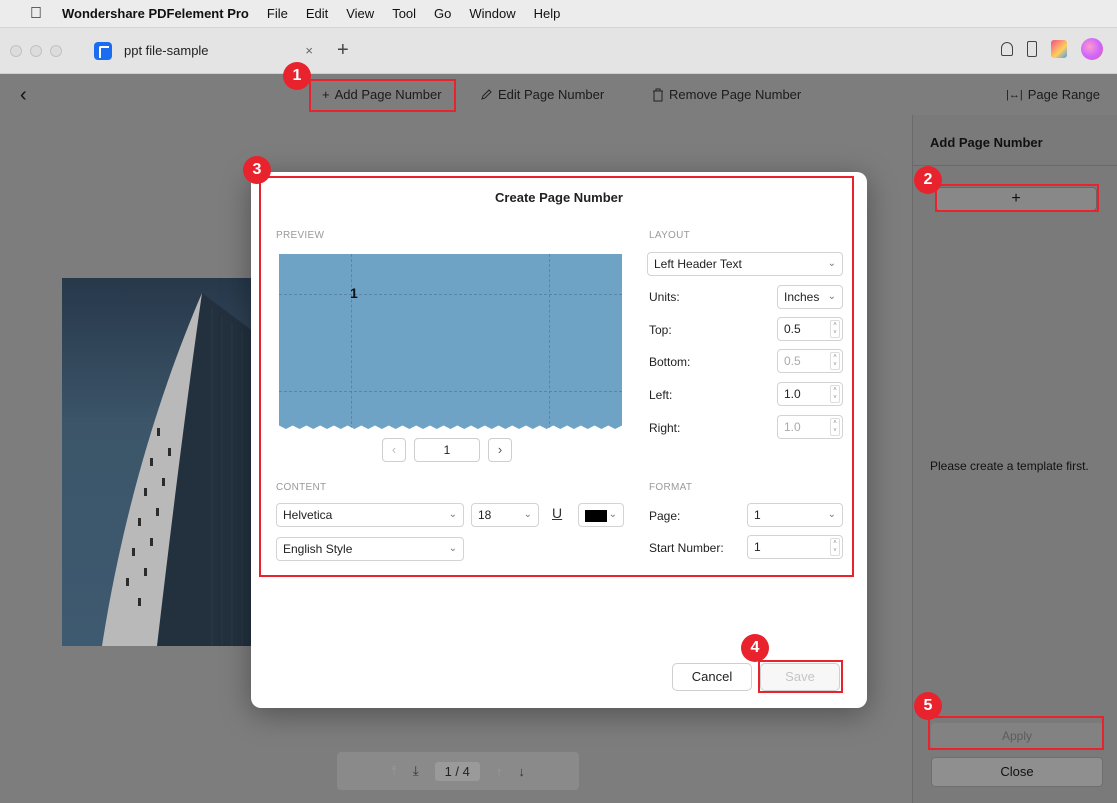 This screenshot has width=1117, height=803. What do you see at coordinates (928, 180) in the screenshot?
I see `annotation-badge-2: 2` at bounding box center [928, 180].